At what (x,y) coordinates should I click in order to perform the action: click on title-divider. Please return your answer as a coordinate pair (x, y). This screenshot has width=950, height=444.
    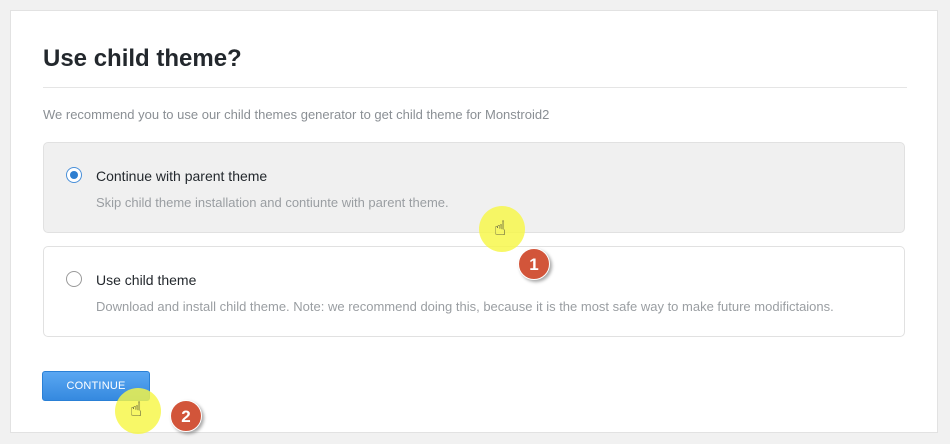
    Looking at the image, I should click on (475, 87).